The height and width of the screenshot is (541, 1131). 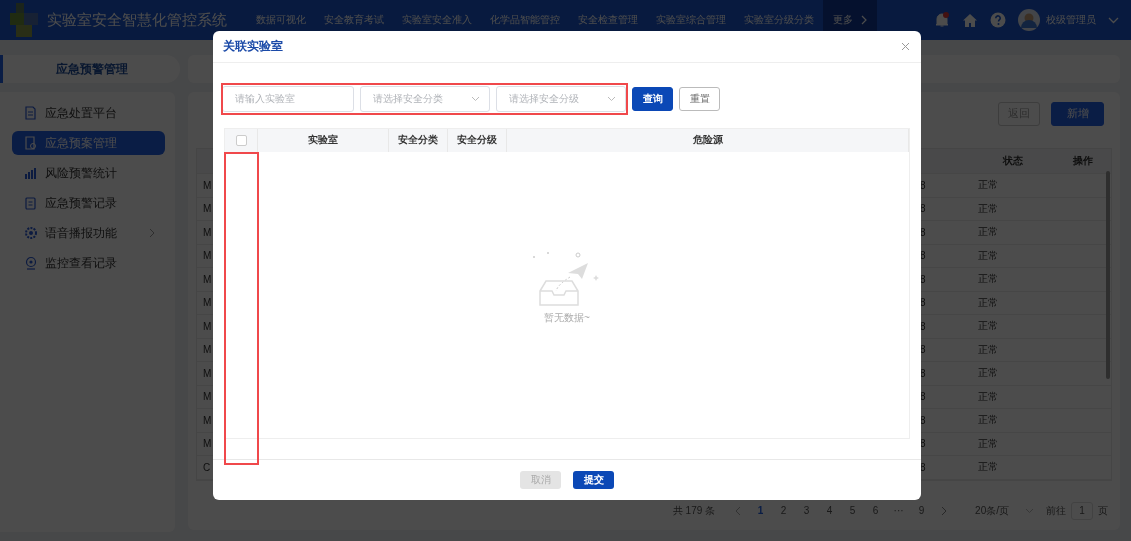 What do you see at coordinates (323, 140) in the screenshot?
I see `column-header: 实验室` at bounding box center [323, 140].